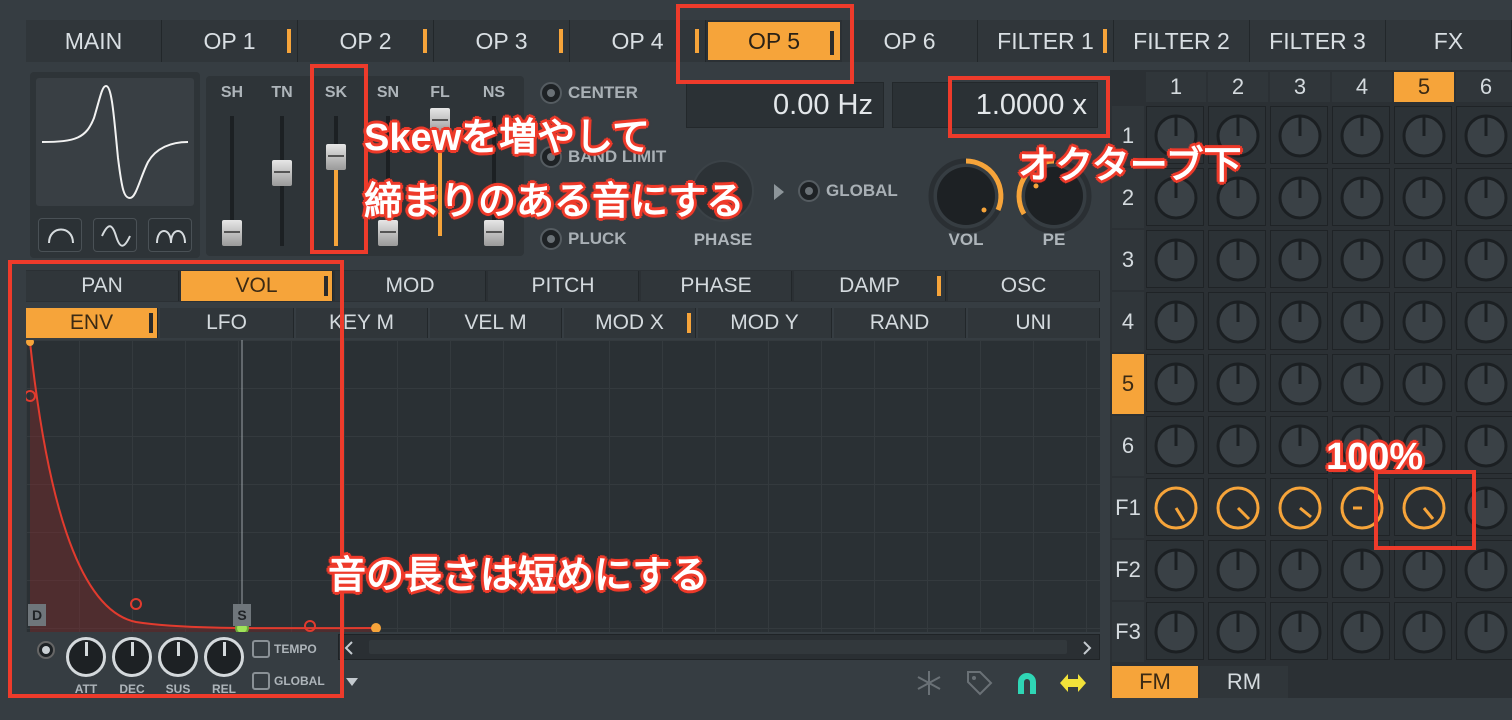 This screenshot has width=1512, height=720. I want to click on dropdown-arrow-icon, so click(352, 682).